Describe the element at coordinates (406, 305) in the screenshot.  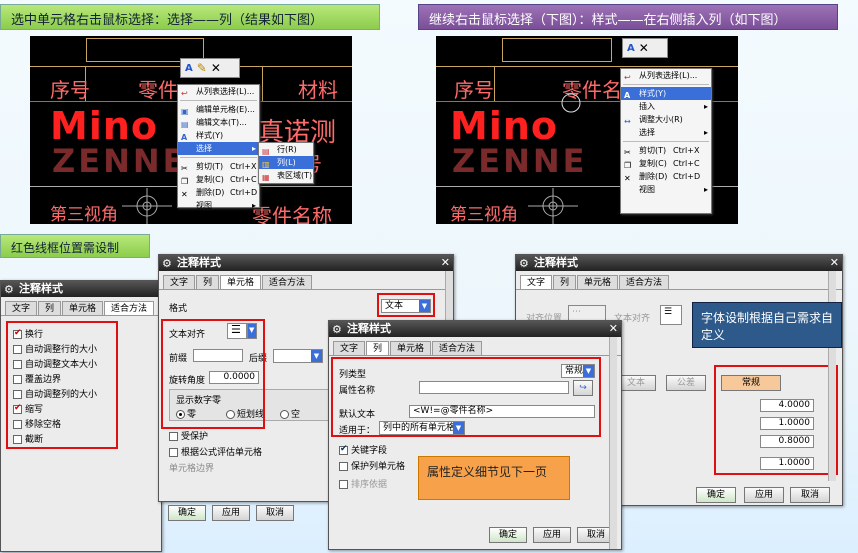
I see `red-highlight-format` at that location.